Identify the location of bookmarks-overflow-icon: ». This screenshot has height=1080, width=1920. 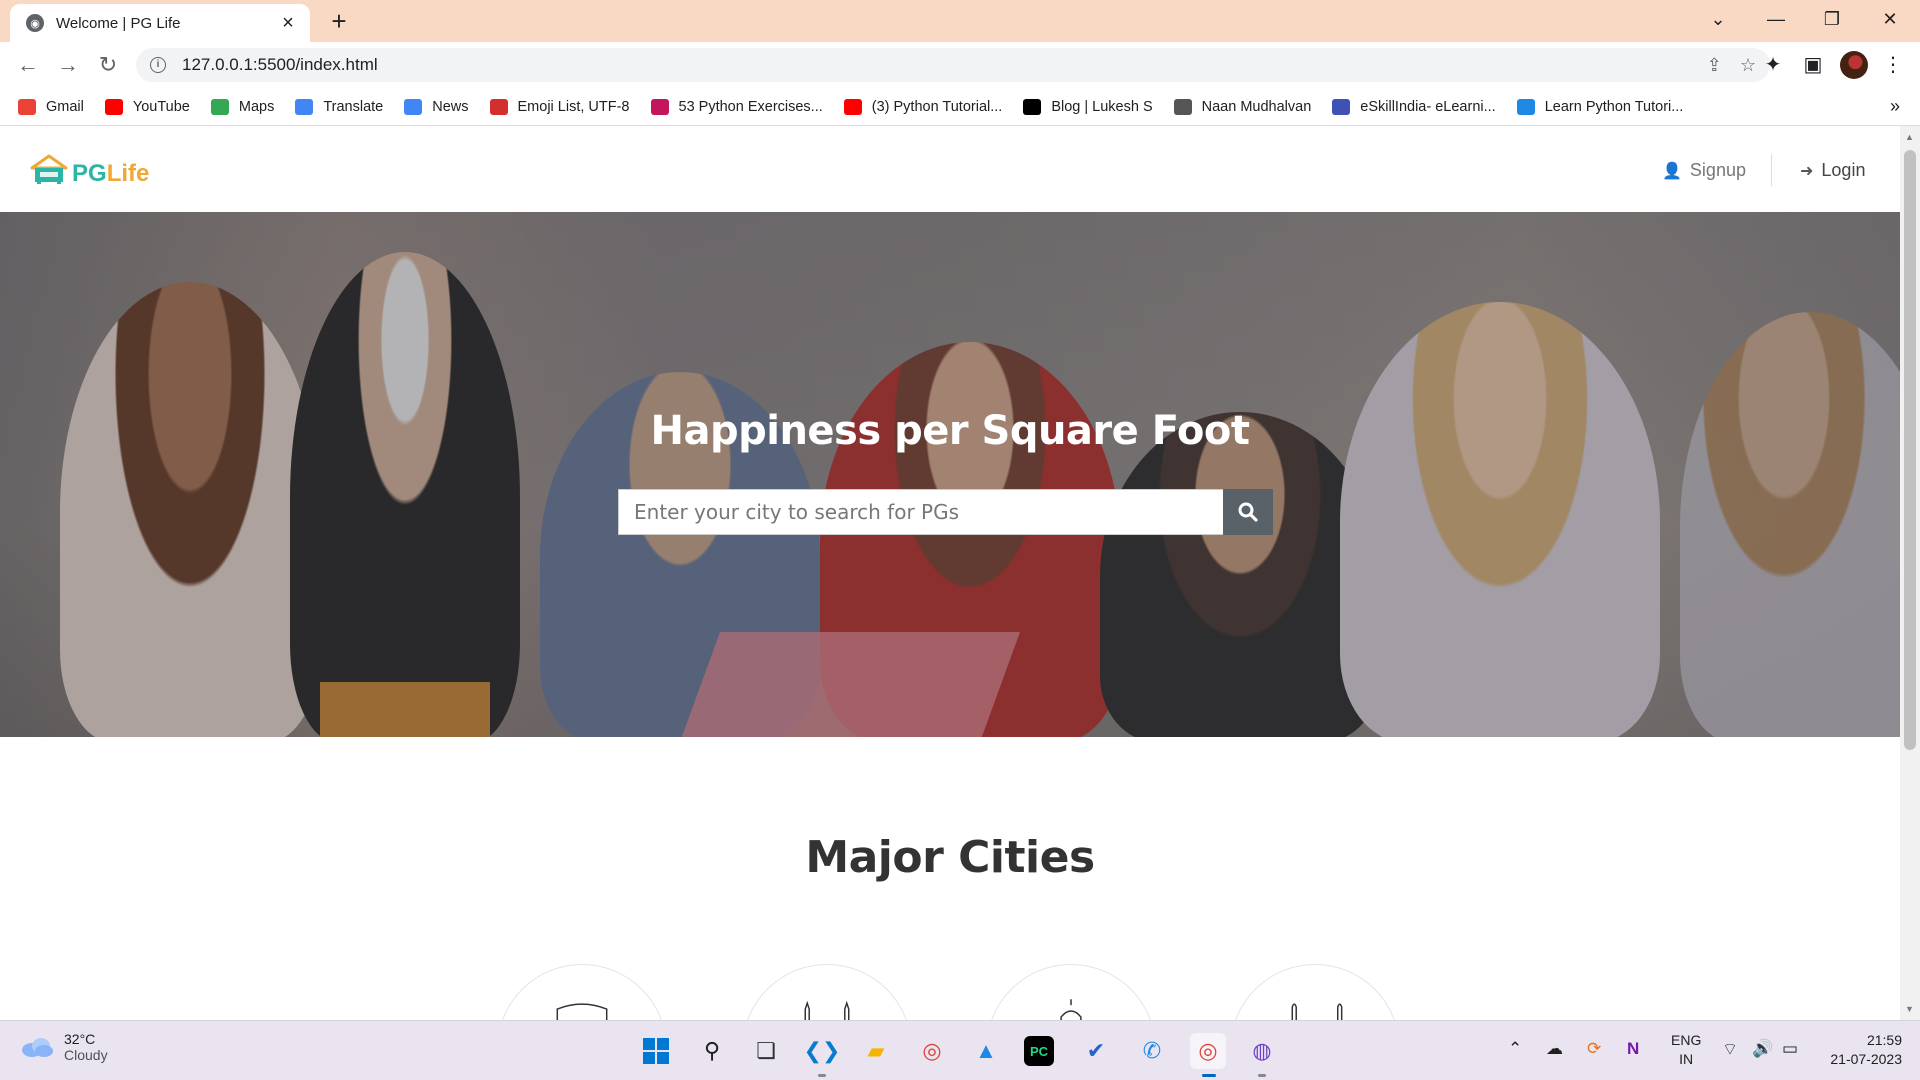
(1895, 106).